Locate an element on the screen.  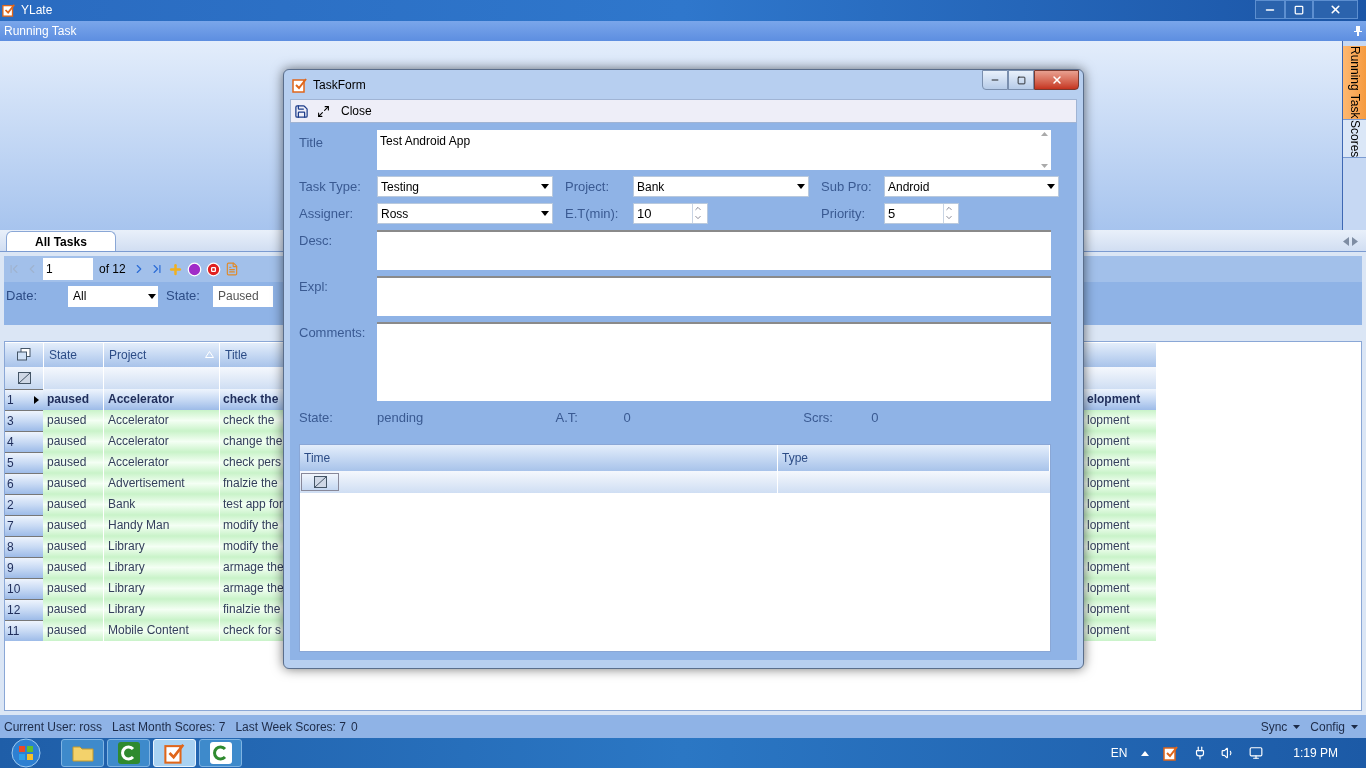
info-value: pending is located at coordinates (400, 418).